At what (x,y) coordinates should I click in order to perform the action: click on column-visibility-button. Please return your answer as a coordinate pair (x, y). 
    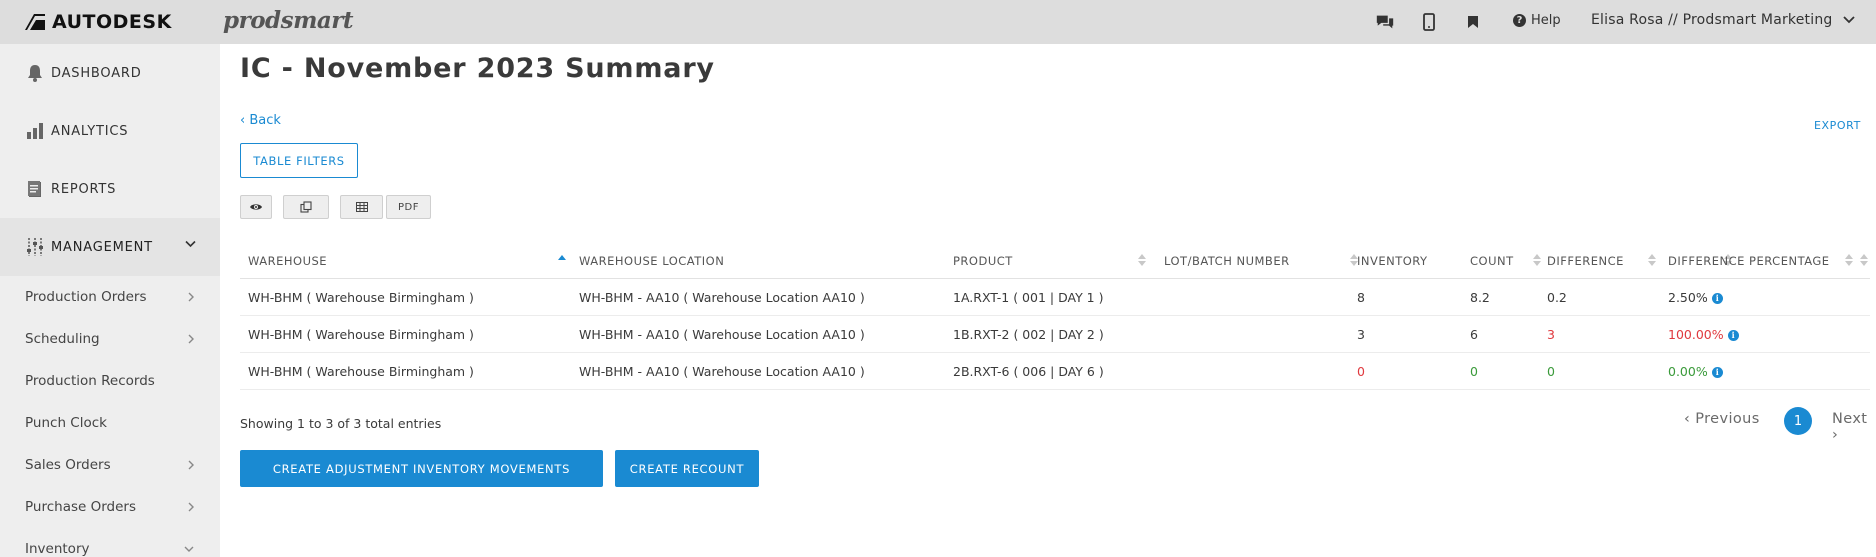
    Looking at the image, I should click on (256, 207).